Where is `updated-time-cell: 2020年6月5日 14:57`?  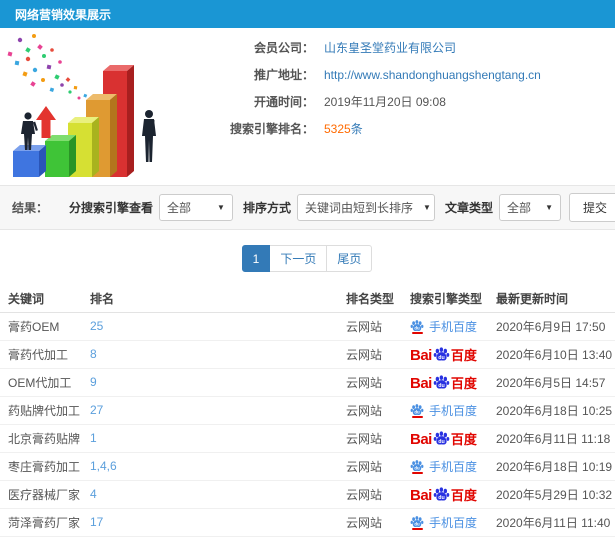 updated-time-cell: 2020年6月5日 14:57 is located at coordinates (551, 382).